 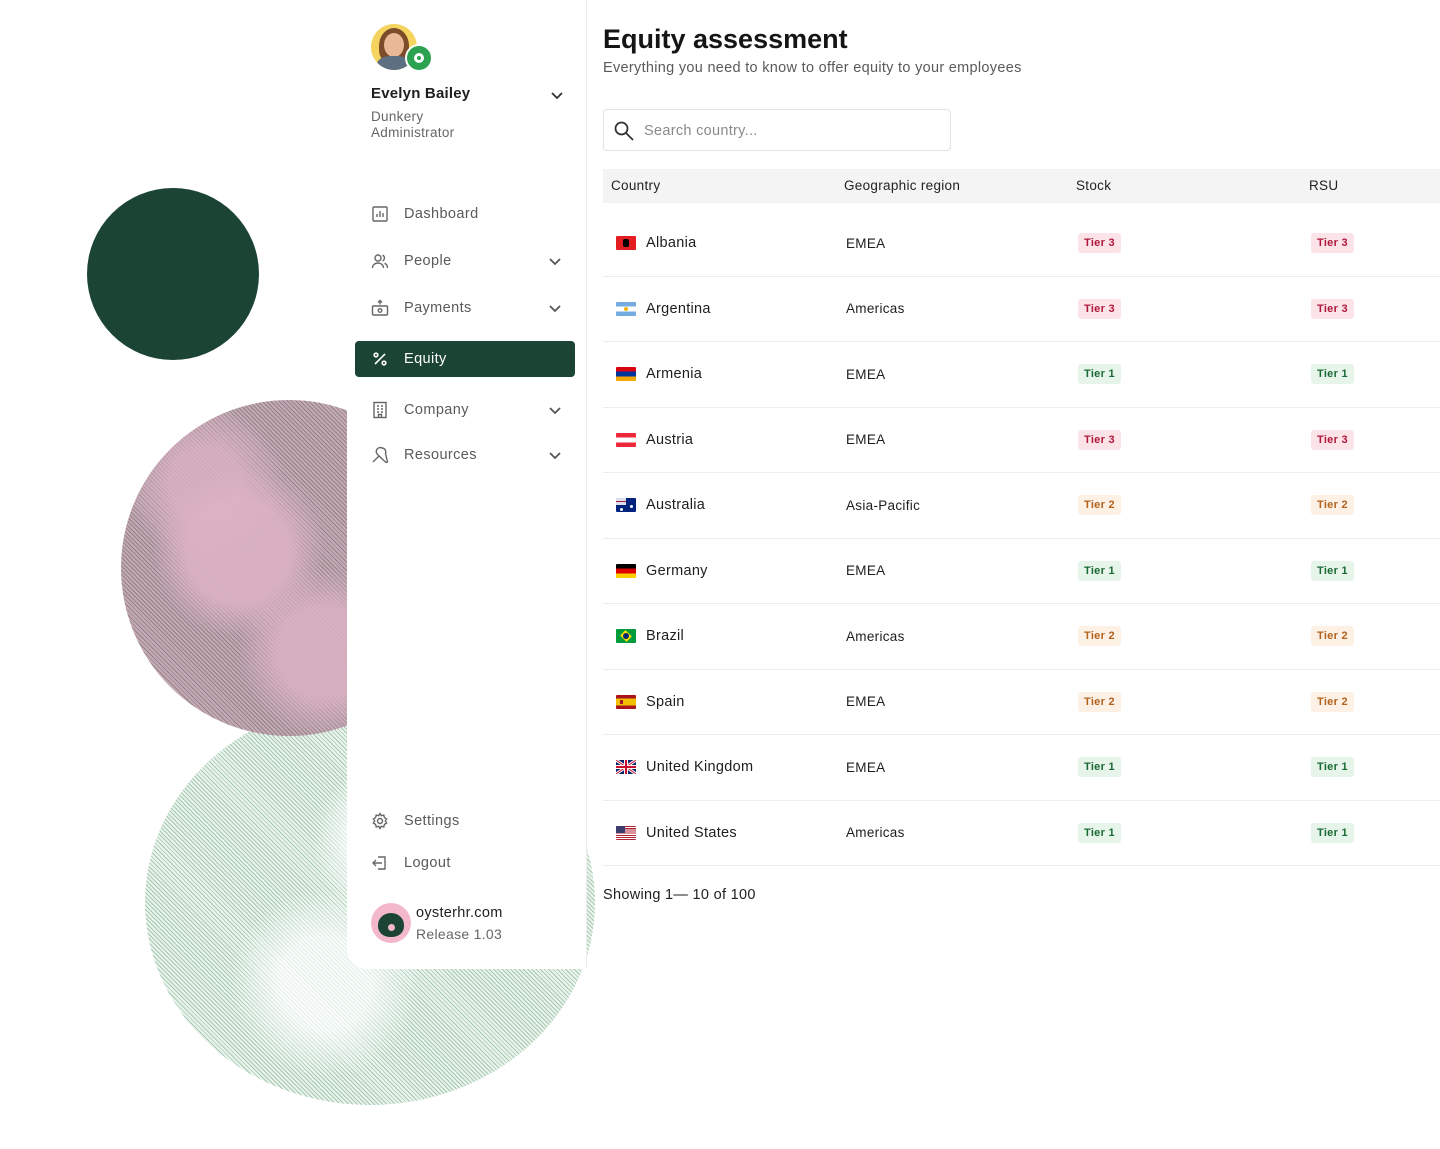 What do you see at coordinates (1021, 375) in the screenshot?
I see `table-row: Armenia EMEA Tier 1 Tier 1` at bounding box center [1021, 375].